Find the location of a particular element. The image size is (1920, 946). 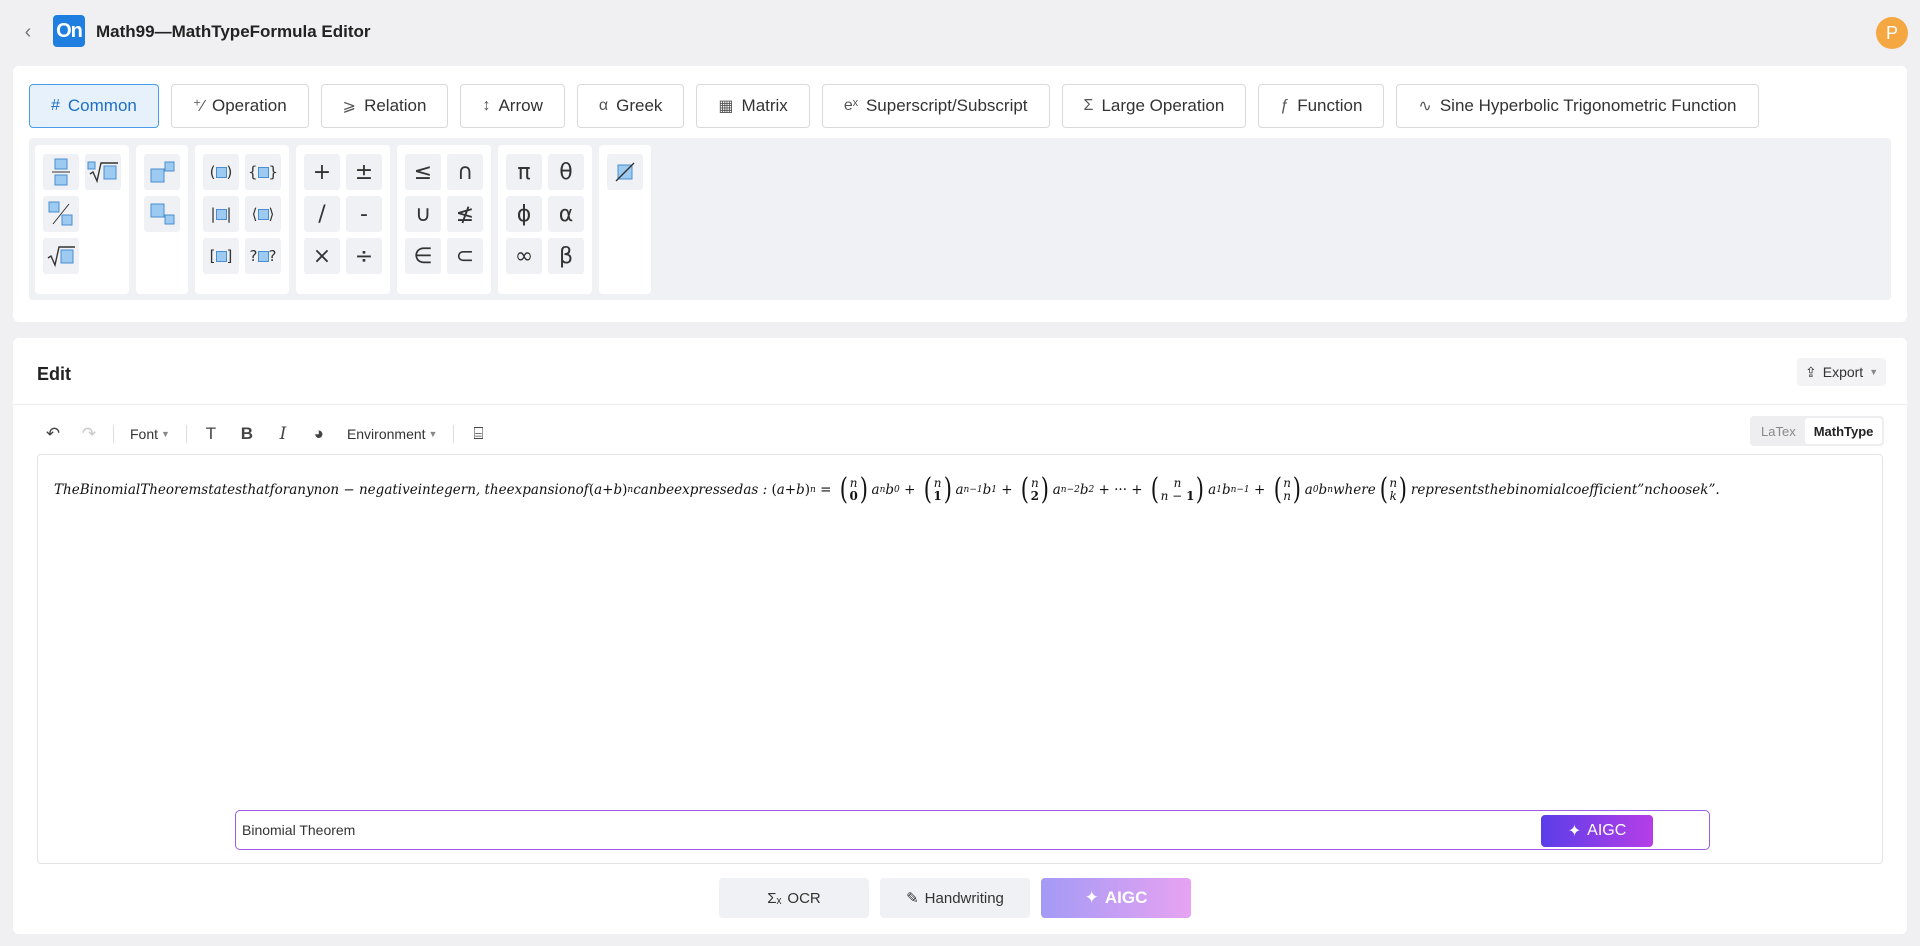

italic-icon: I is located at coordinates (283, 434).